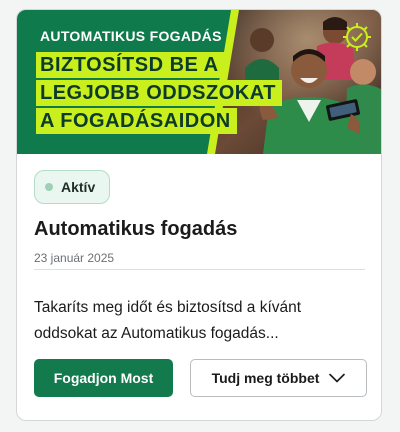 This screenshot has height=432, width=400. I want to click on headline-line: LEGJOBB ODDSZOKAT, so click(159, 93).